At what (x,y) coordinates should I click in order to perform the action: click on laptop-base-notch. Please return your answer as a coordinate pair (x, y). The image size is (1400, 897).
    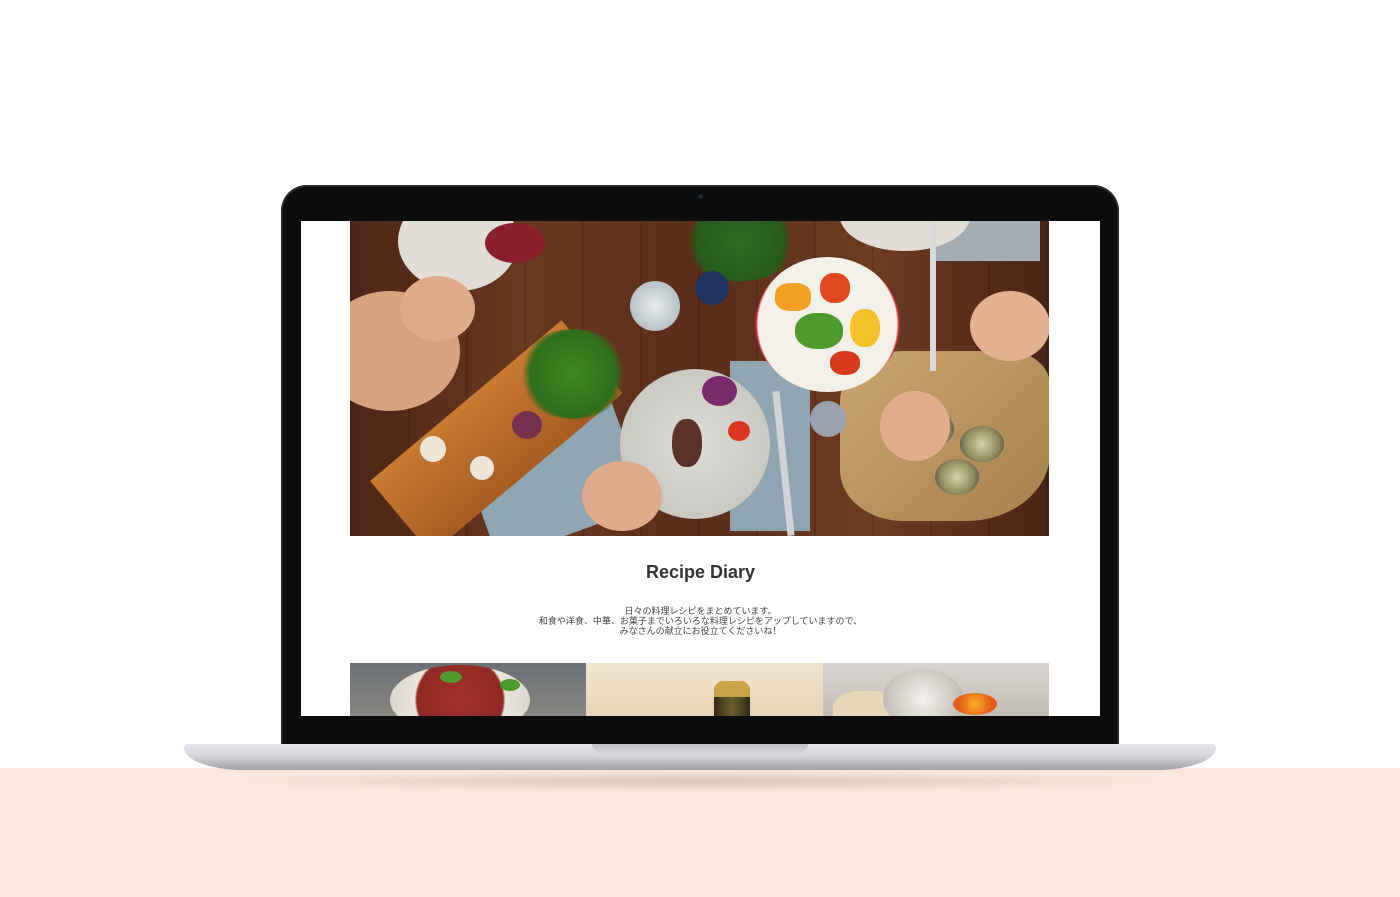
    Looking at the image, I should click on (700, 748).